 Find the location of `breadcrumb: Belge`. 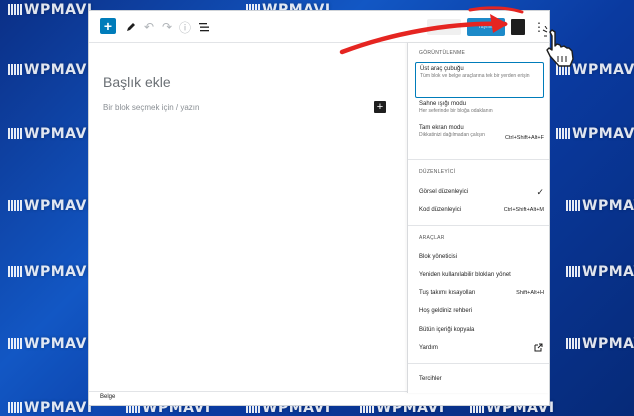

breadcrumb: Belge is located at coordinates (107, 397).